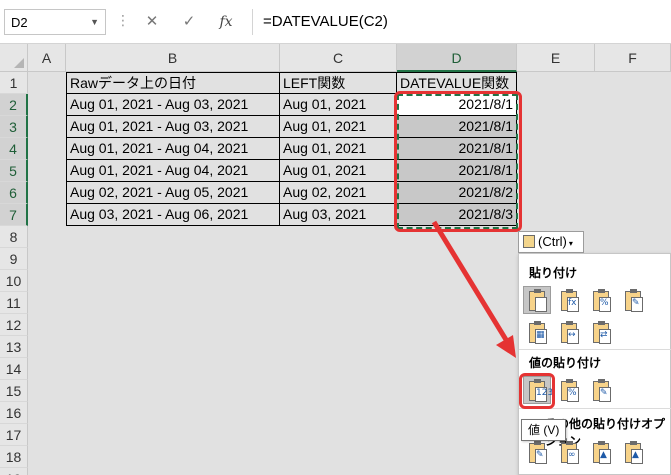  What do you see at coordinates (338, 171) in the screenshot?
I see `cell-c5: Aug 01, 2021` at bounding box center [338, 171].